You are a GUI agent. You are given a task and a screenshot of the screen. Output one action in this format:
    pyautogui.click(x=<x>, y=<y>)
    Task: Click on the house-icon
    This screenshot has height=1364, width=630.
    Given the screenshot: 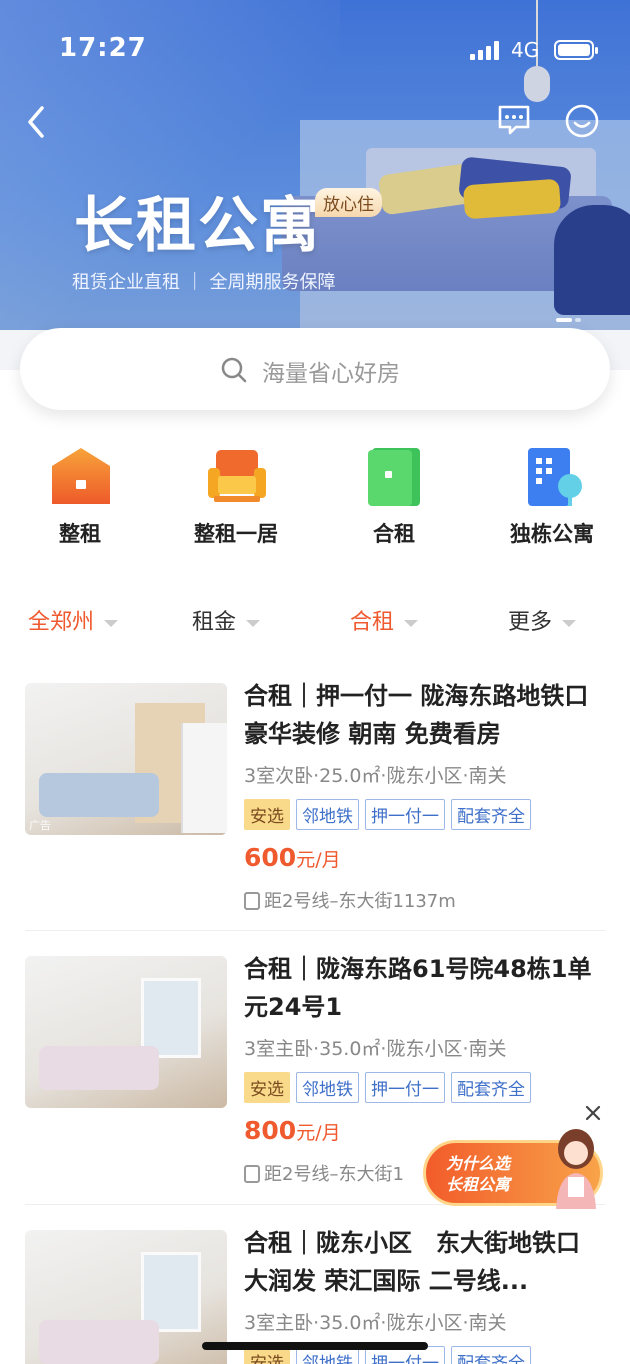 What is the action you would take?
    pyautogui.click(x=81, y=476)
    